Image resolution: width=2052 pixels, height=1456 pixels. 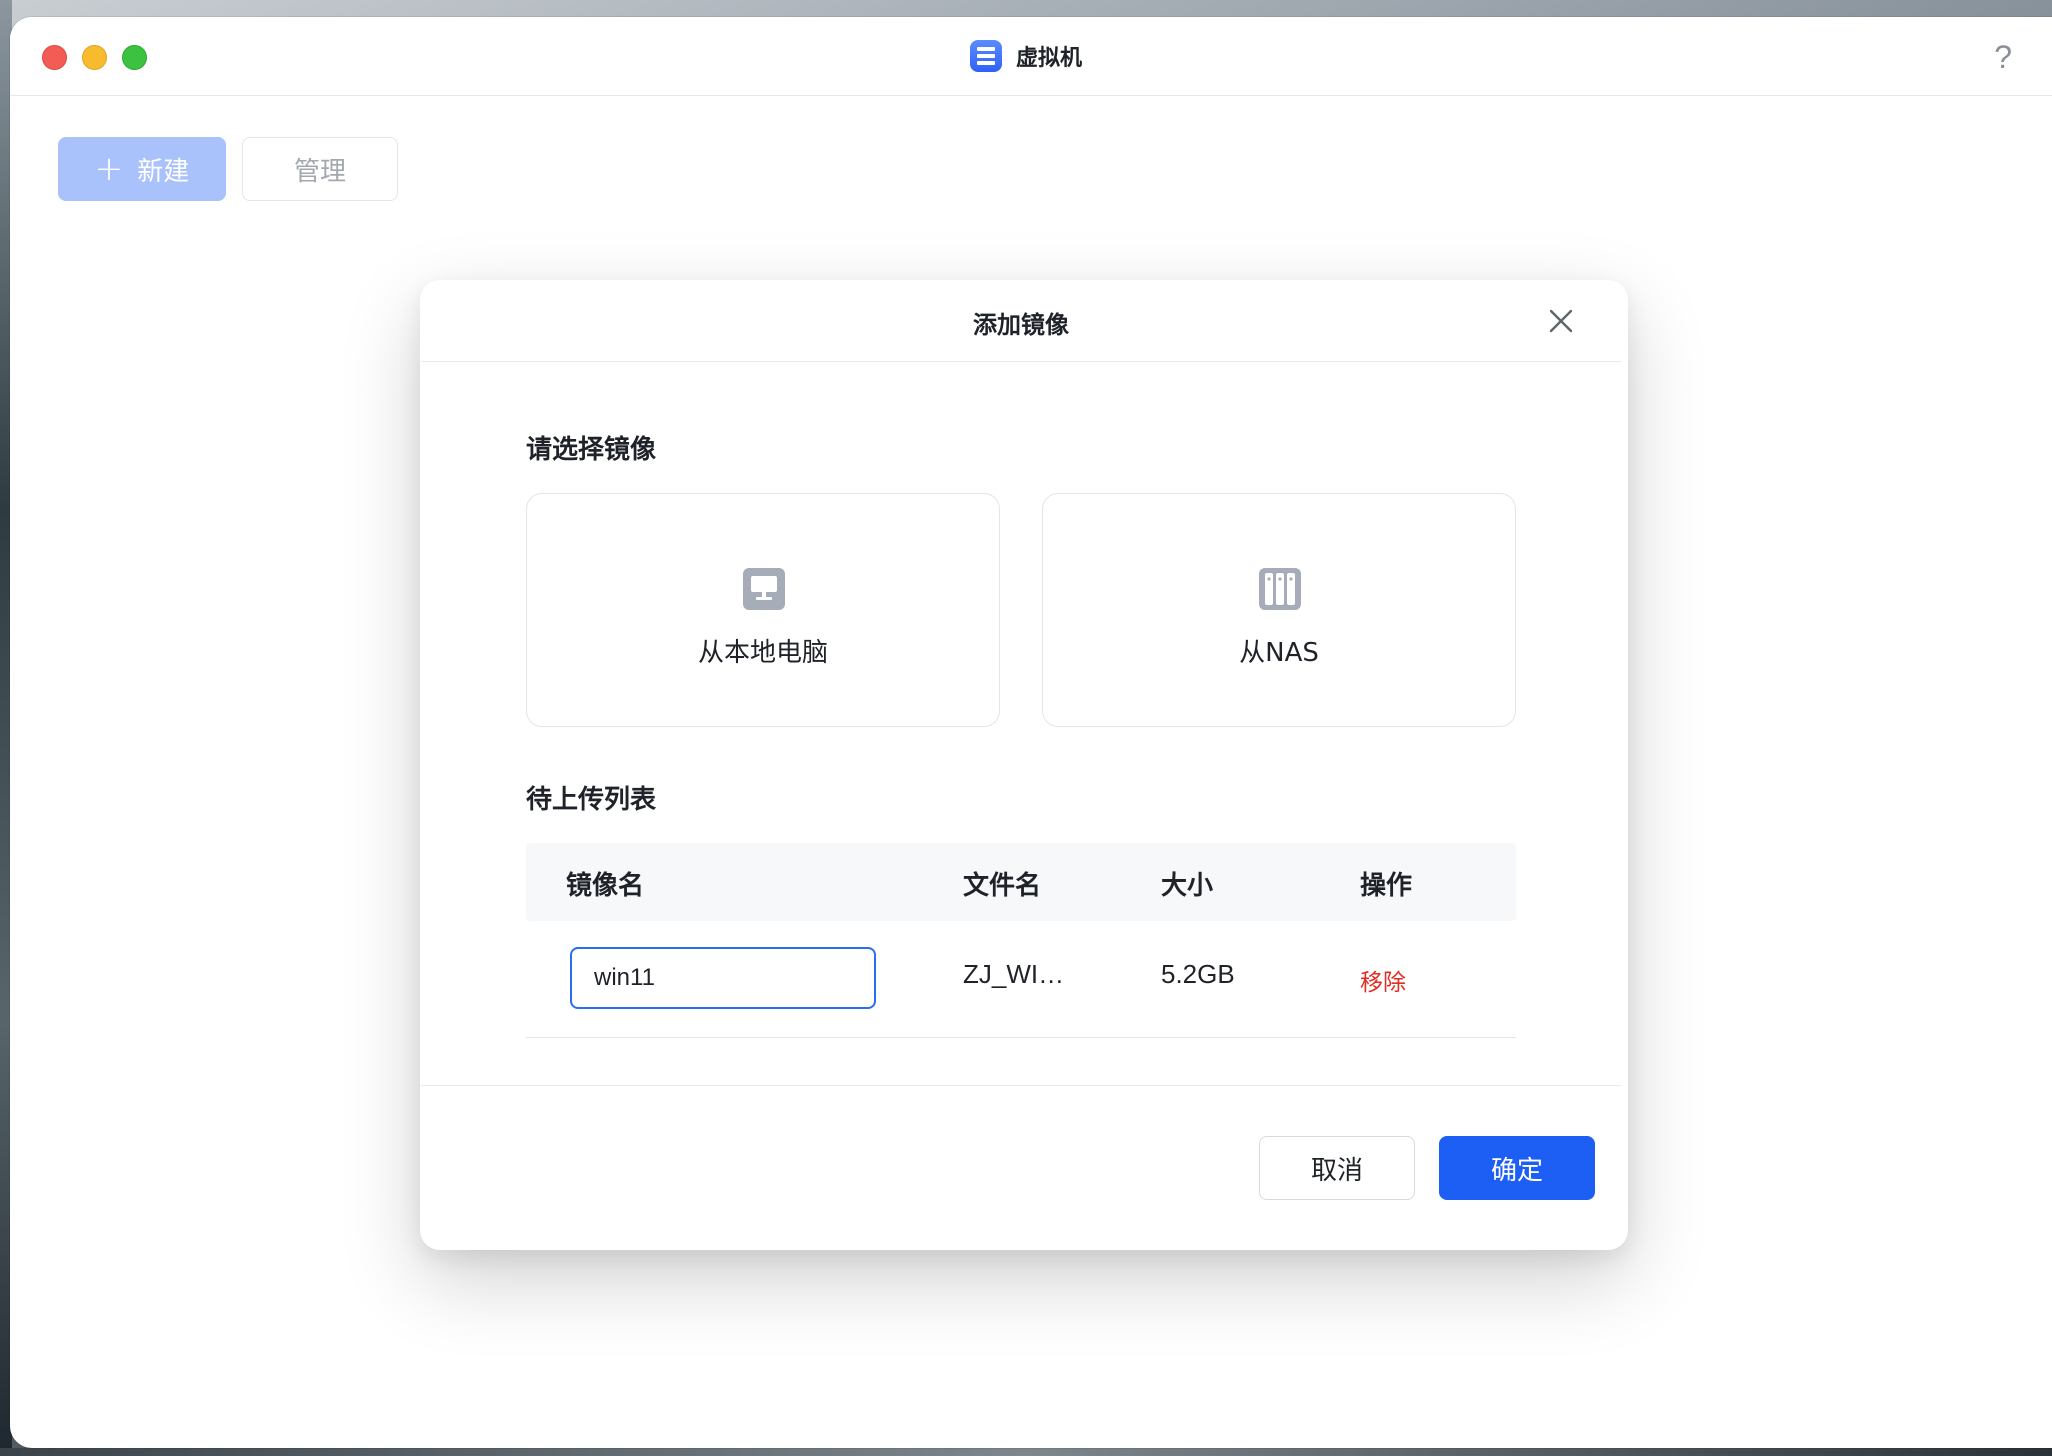 What do you see at coordinates (591, 800) in the screenshot?
I see `upload-list-title: 待上传列表` at bounding box center [591, 800].